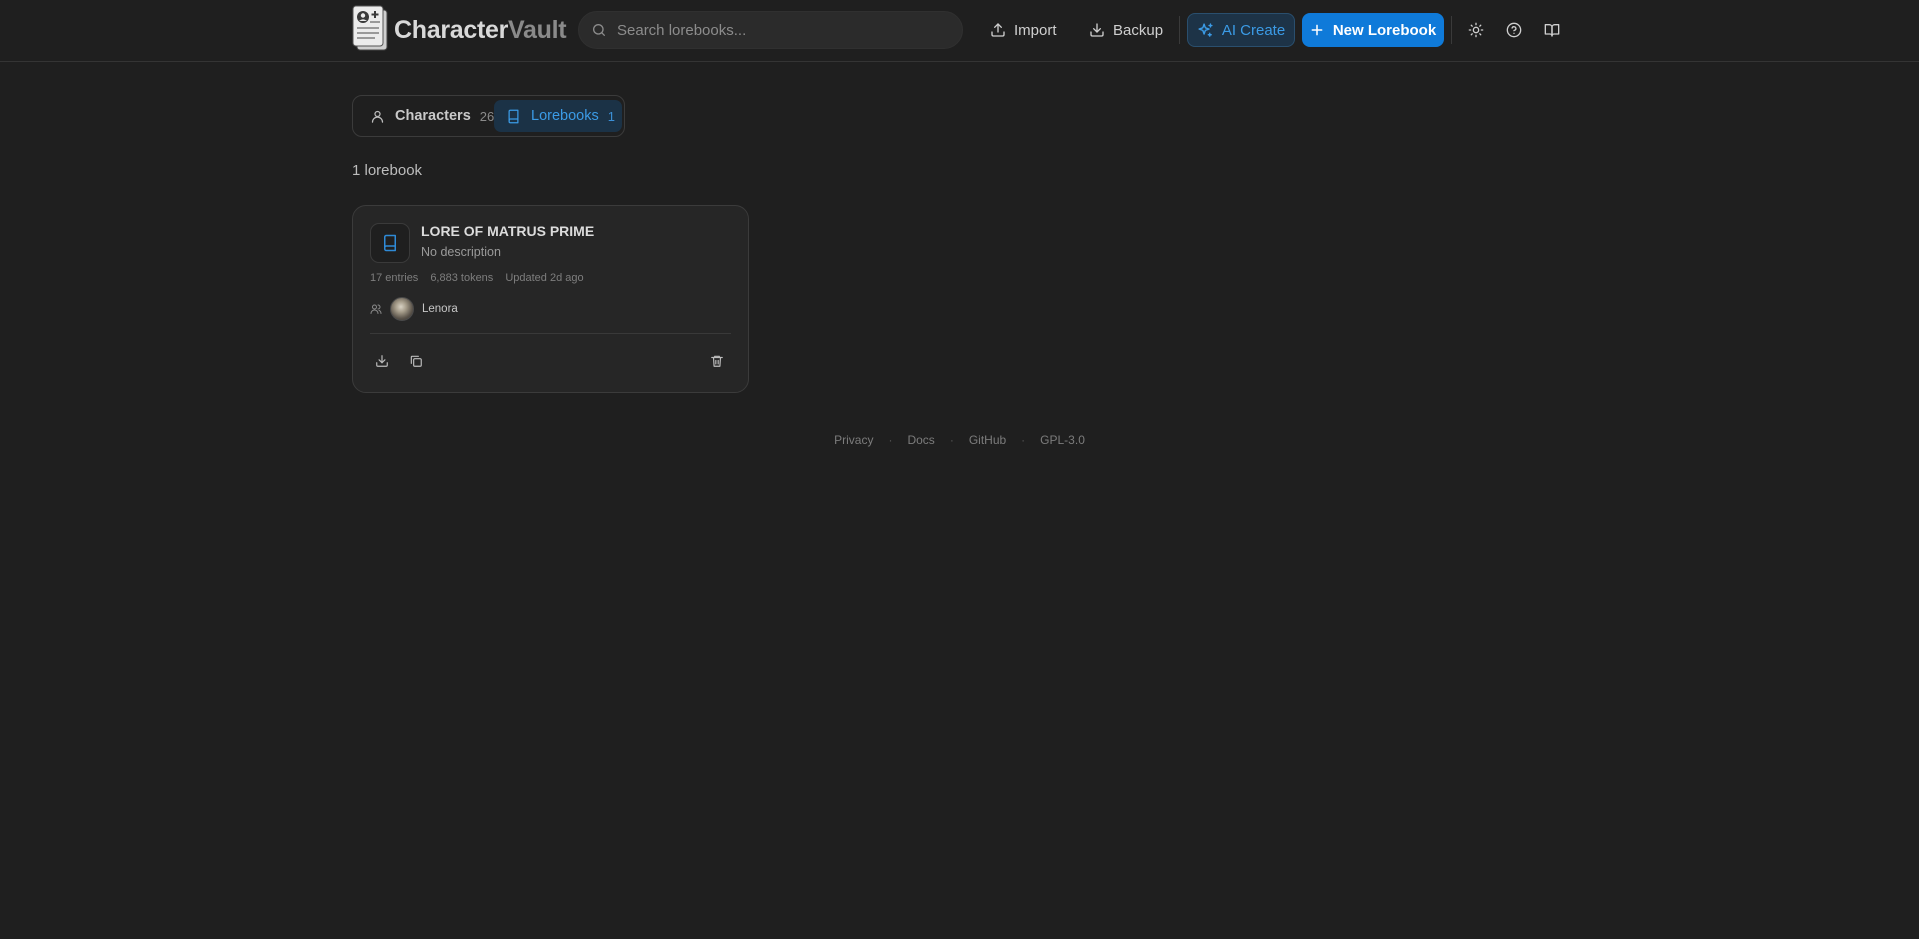  I want to click on theme-toggle-button, so click(1476, 30).